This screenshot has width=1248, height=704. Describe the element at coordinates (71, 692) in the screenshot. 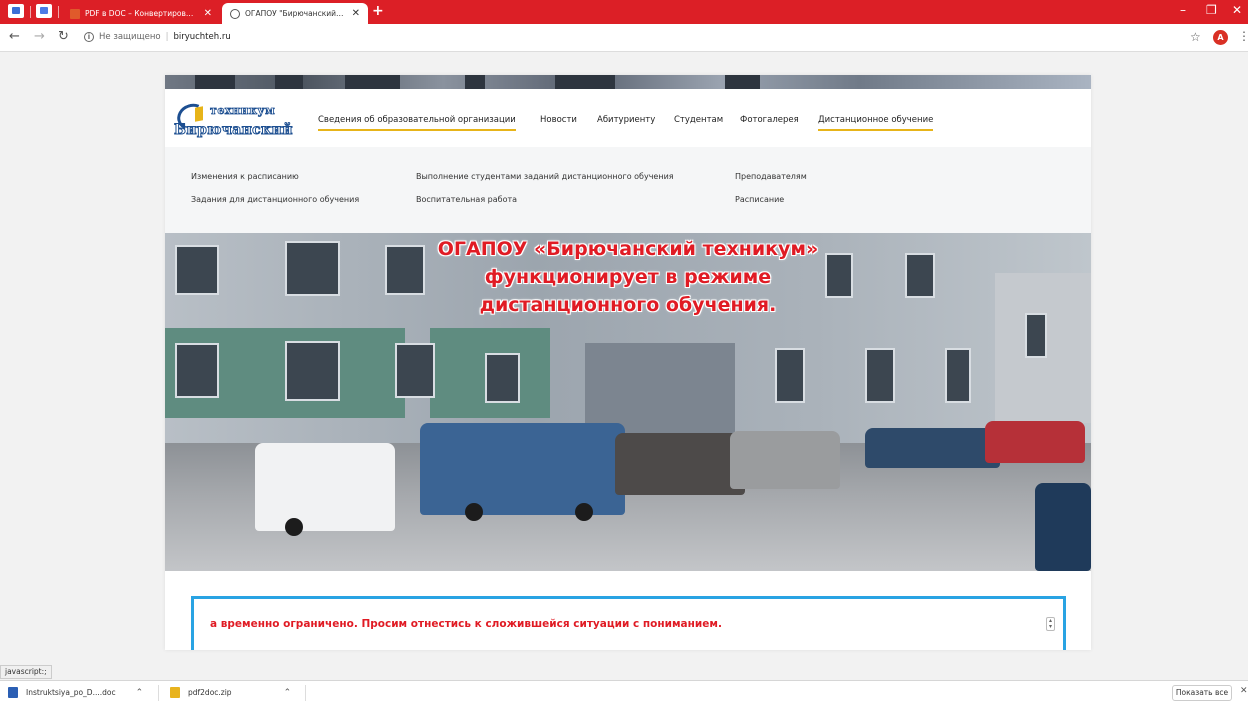

I see `download-name: Instruktsiya_po_D....doc` at that location.